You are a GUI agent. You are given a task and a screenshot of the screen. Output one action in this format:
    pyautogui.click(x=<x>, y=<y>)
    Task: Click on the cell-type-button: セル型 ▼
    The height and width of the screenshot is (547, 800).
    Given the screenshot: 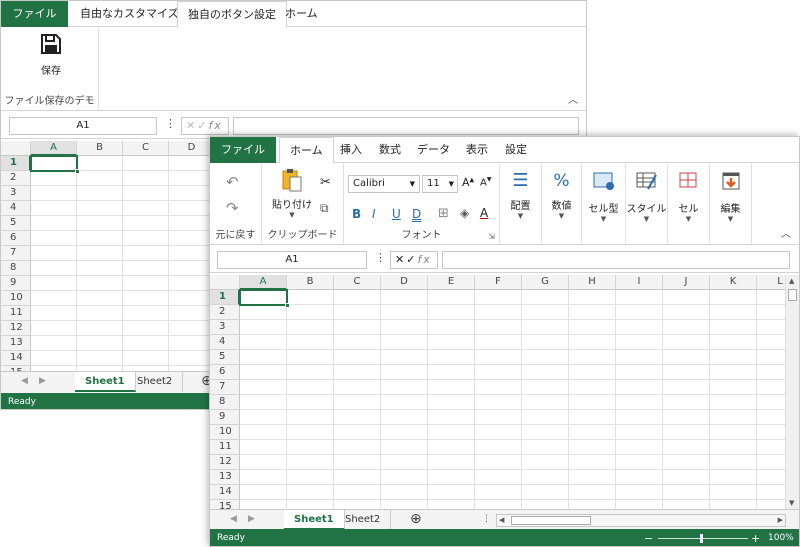 What is the action you would take?
    pyautogui.click(x=603, y=197)
    